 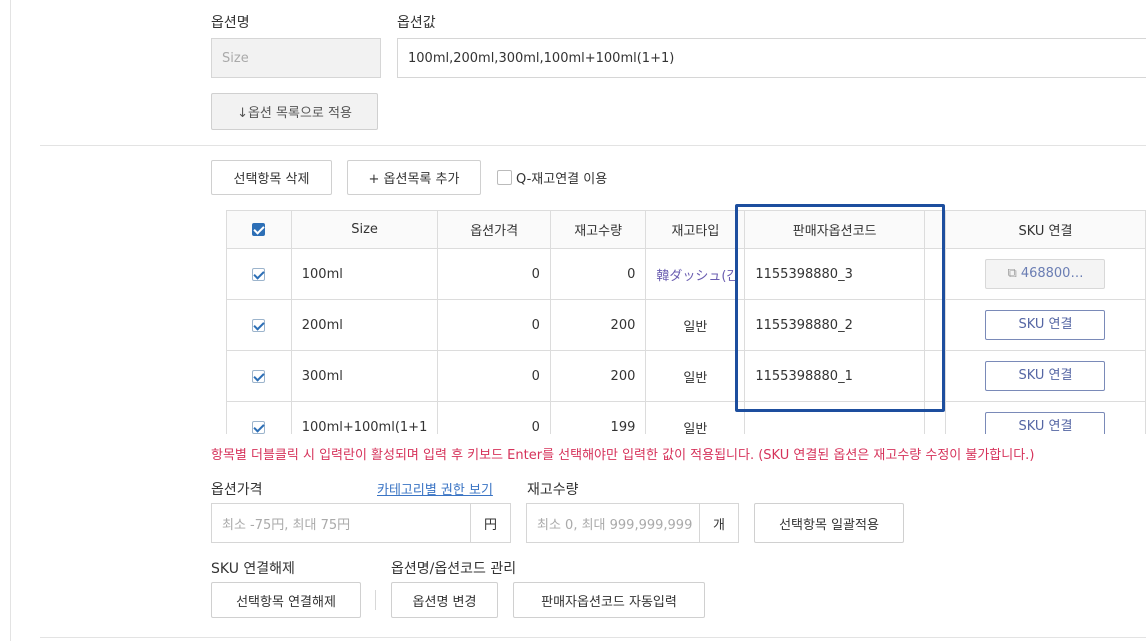 I want to click on seller-code-cell: 1155398880_1, so click(x=834, y=376).